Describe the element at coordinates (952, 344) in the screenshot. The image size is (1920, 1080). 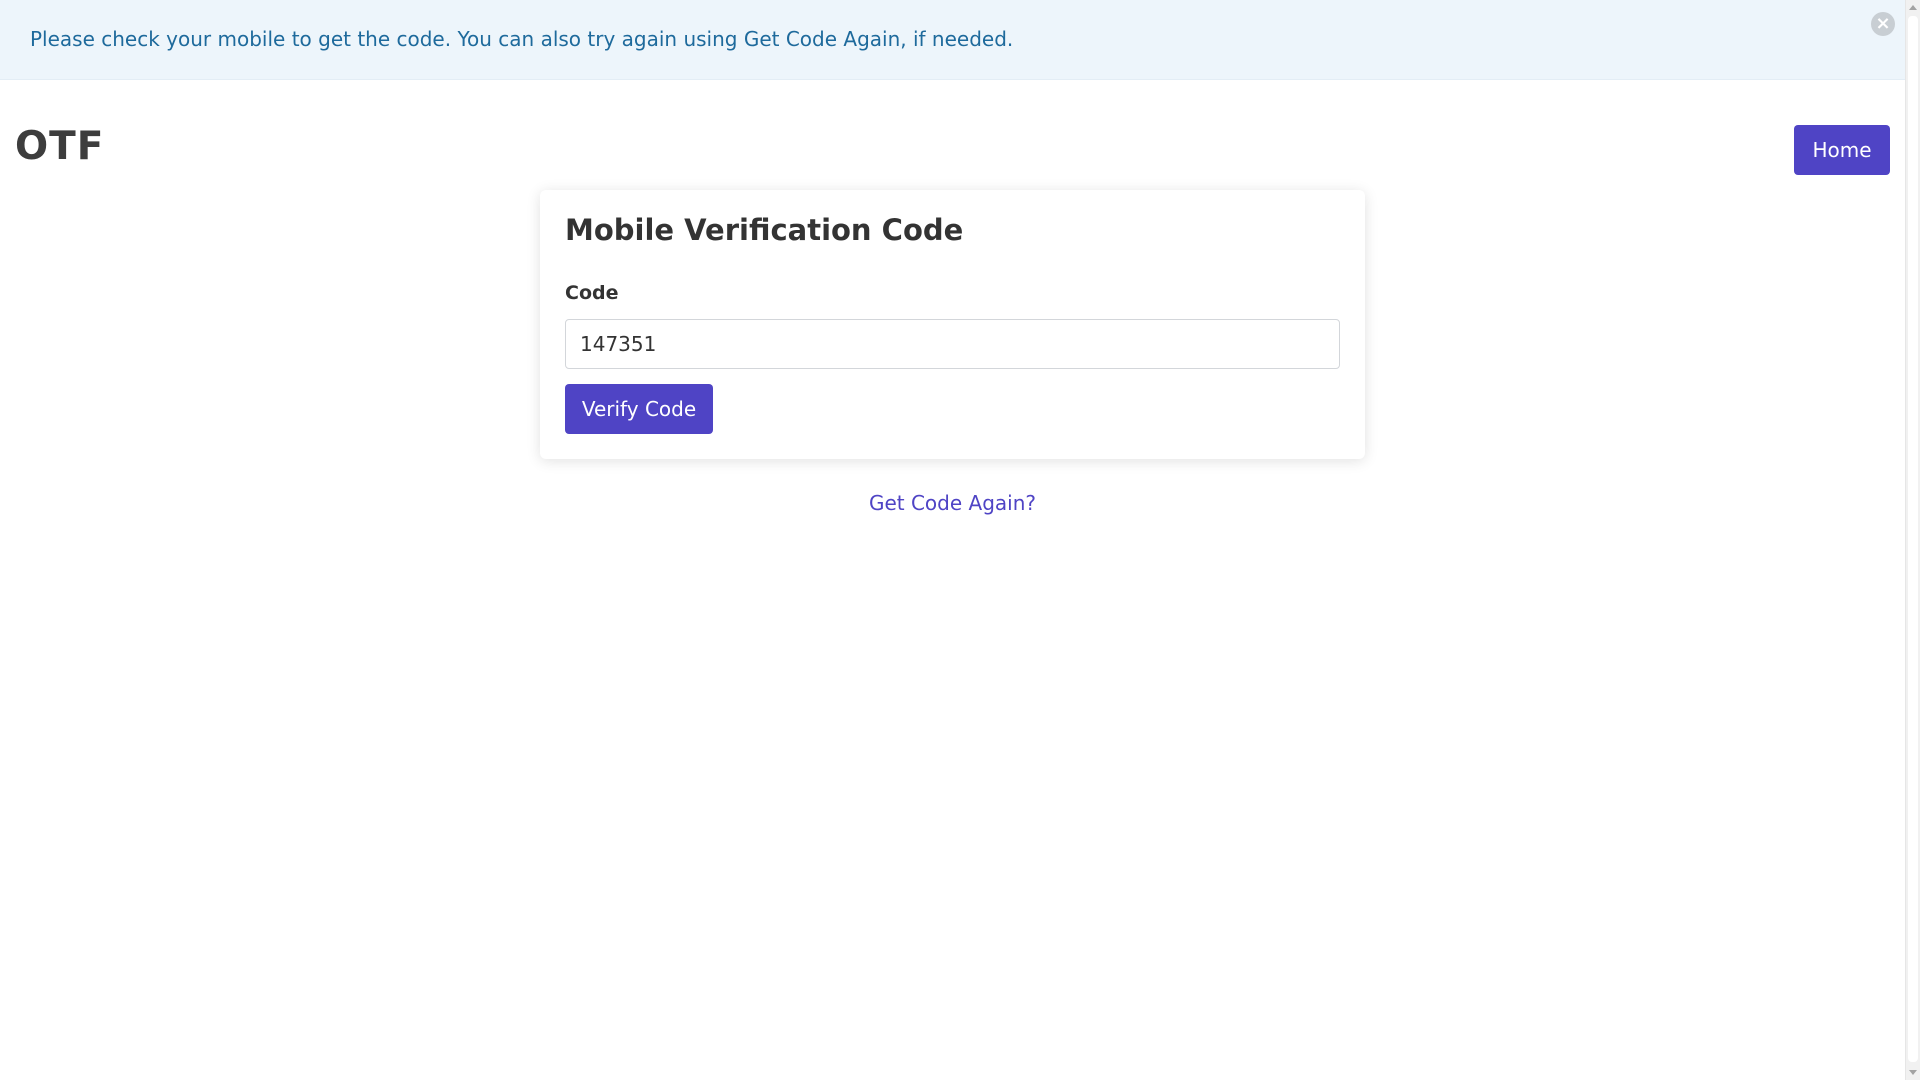
I see `code-input` at that location.